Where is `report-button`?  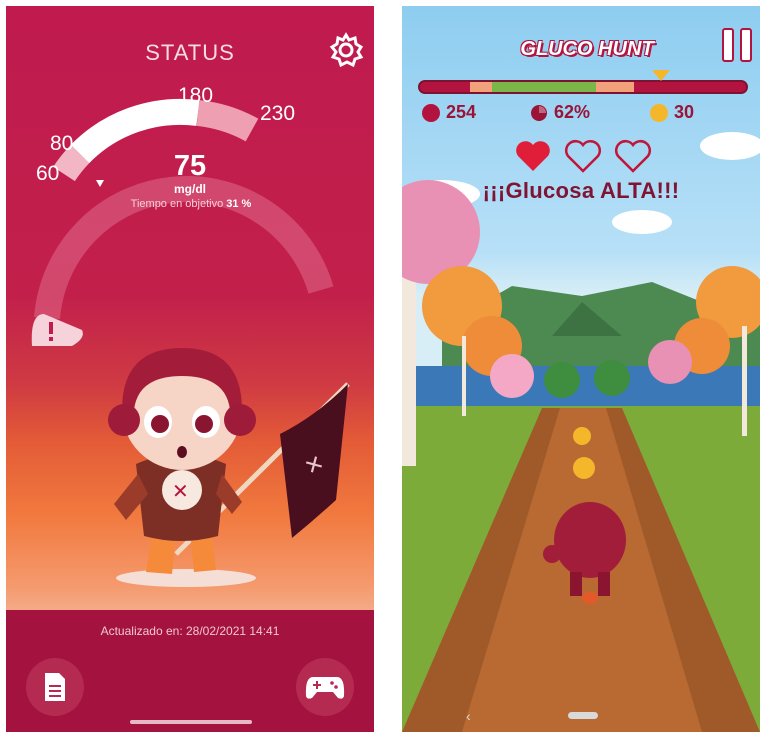 report-button is located at coordinates (55, 687).